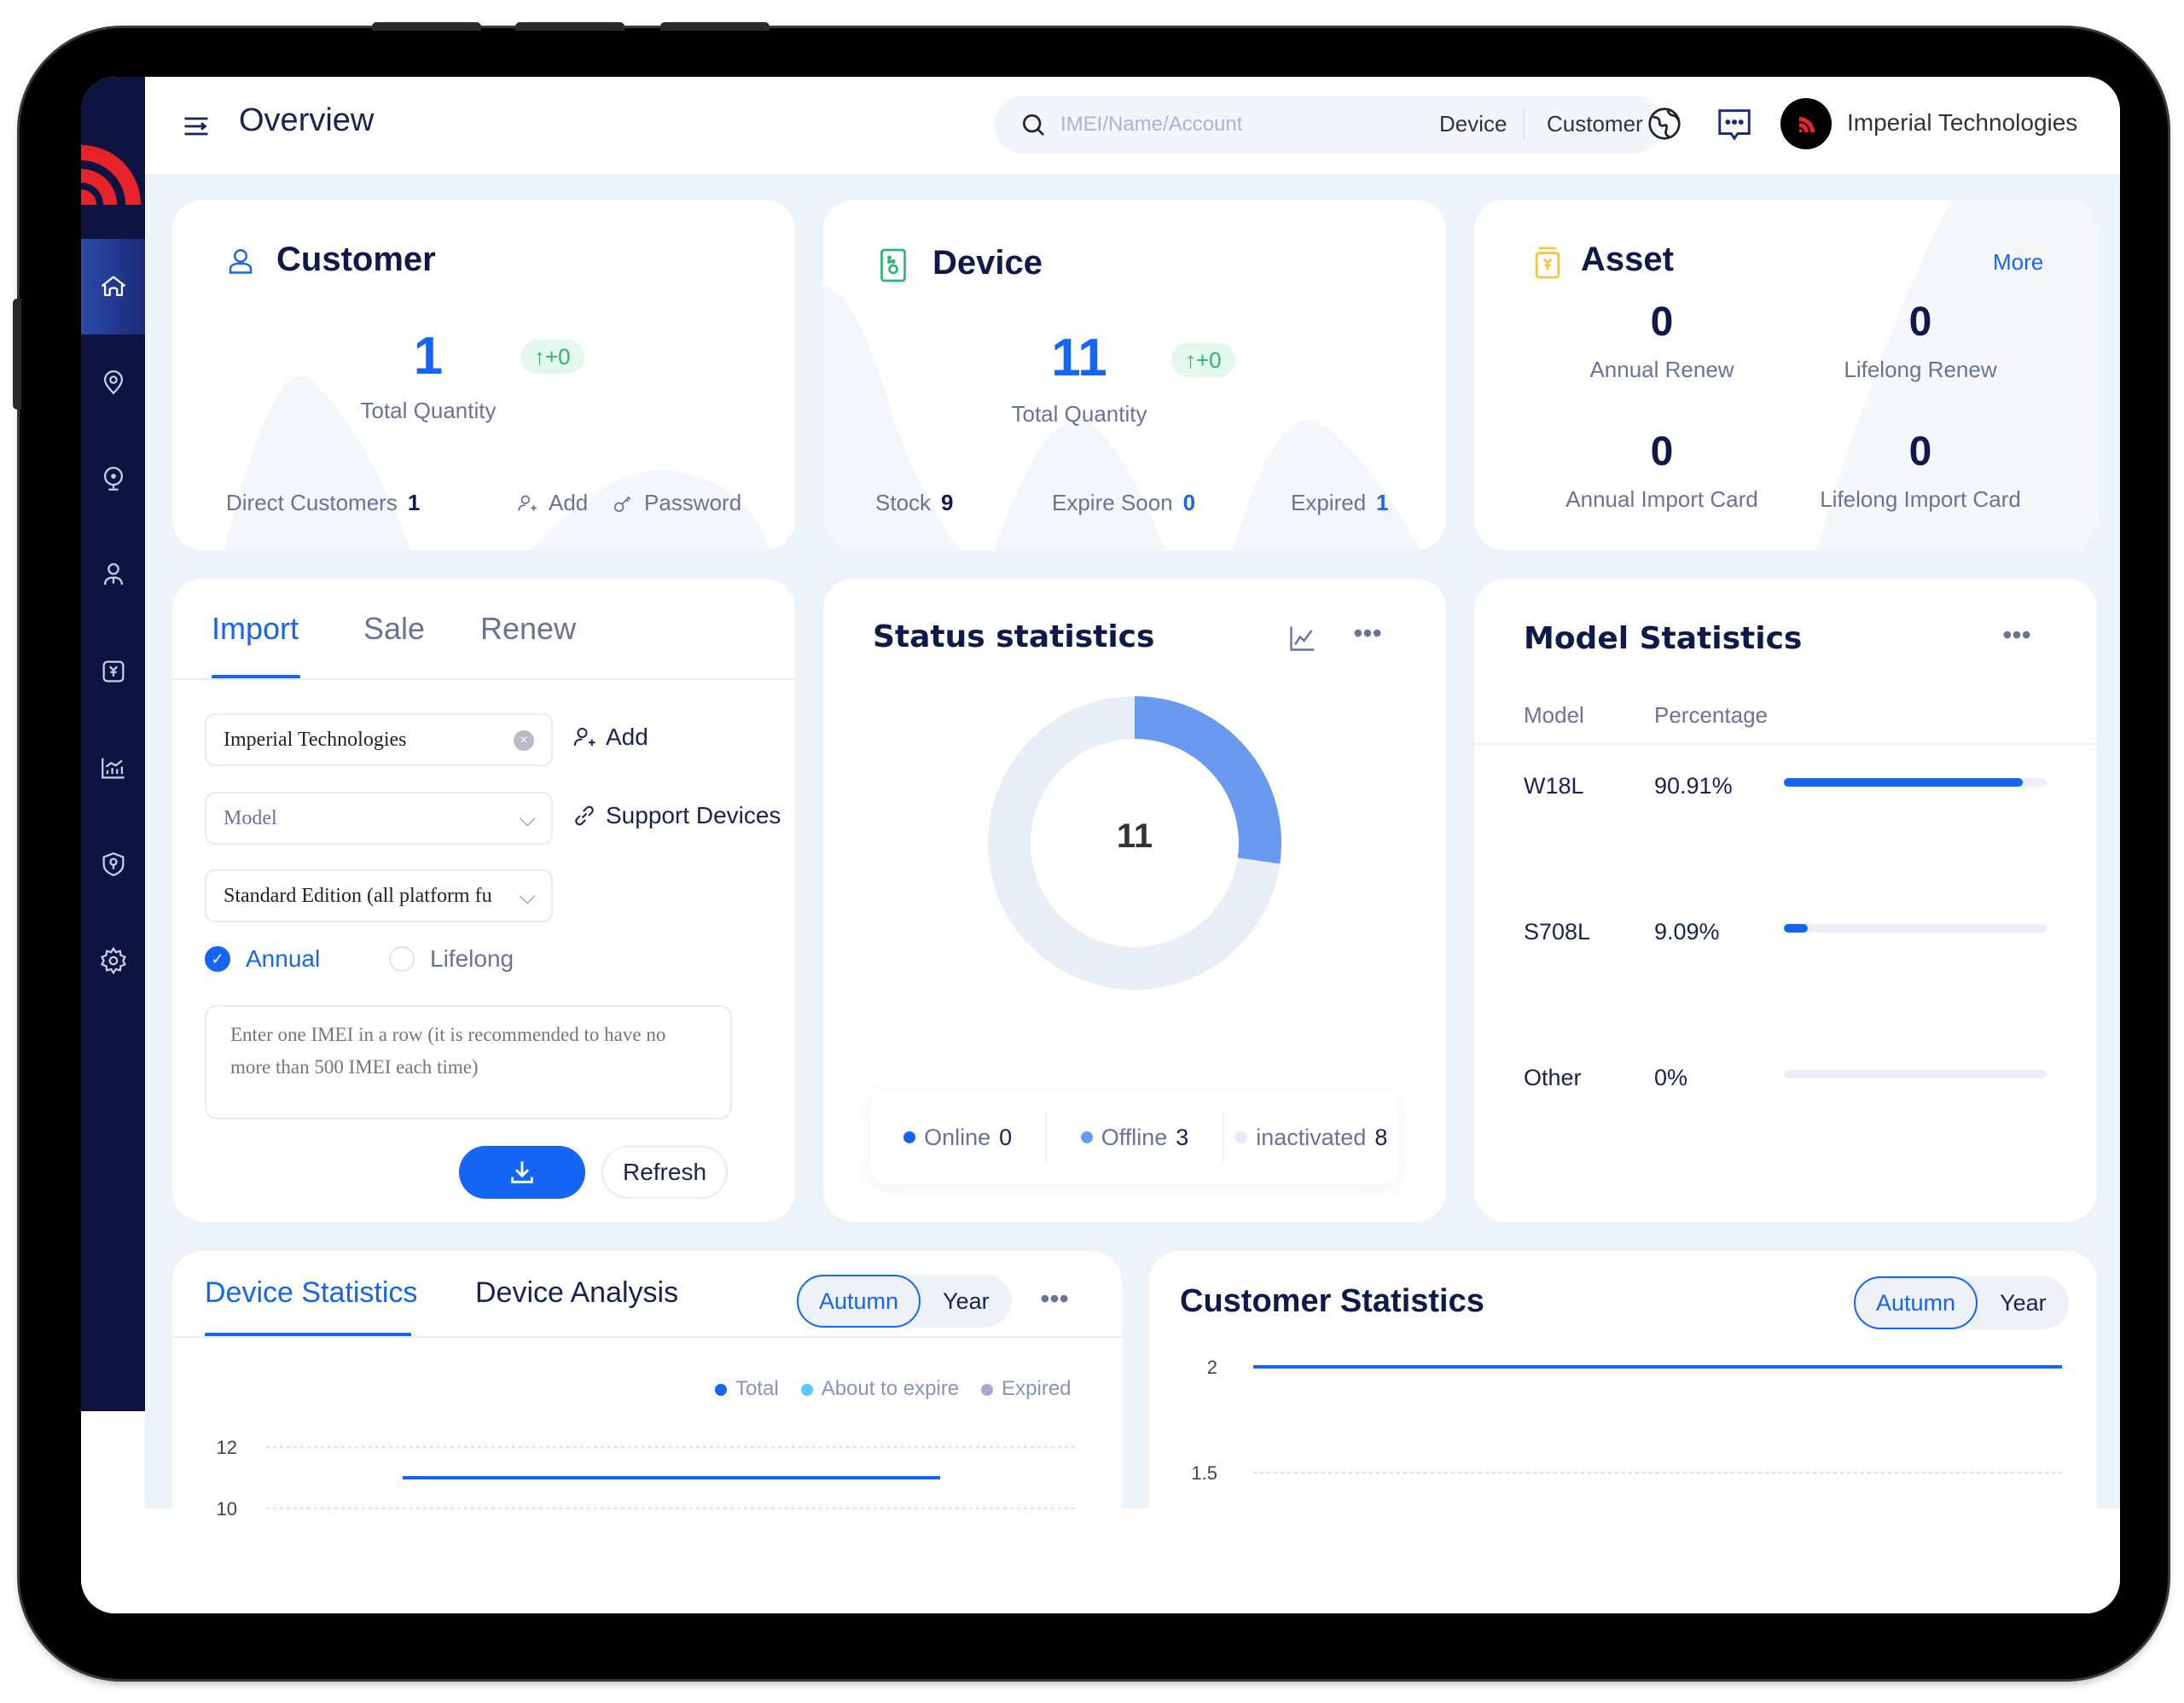  I want to click on lifelong-renew-value: 0, so click(1920, 322).